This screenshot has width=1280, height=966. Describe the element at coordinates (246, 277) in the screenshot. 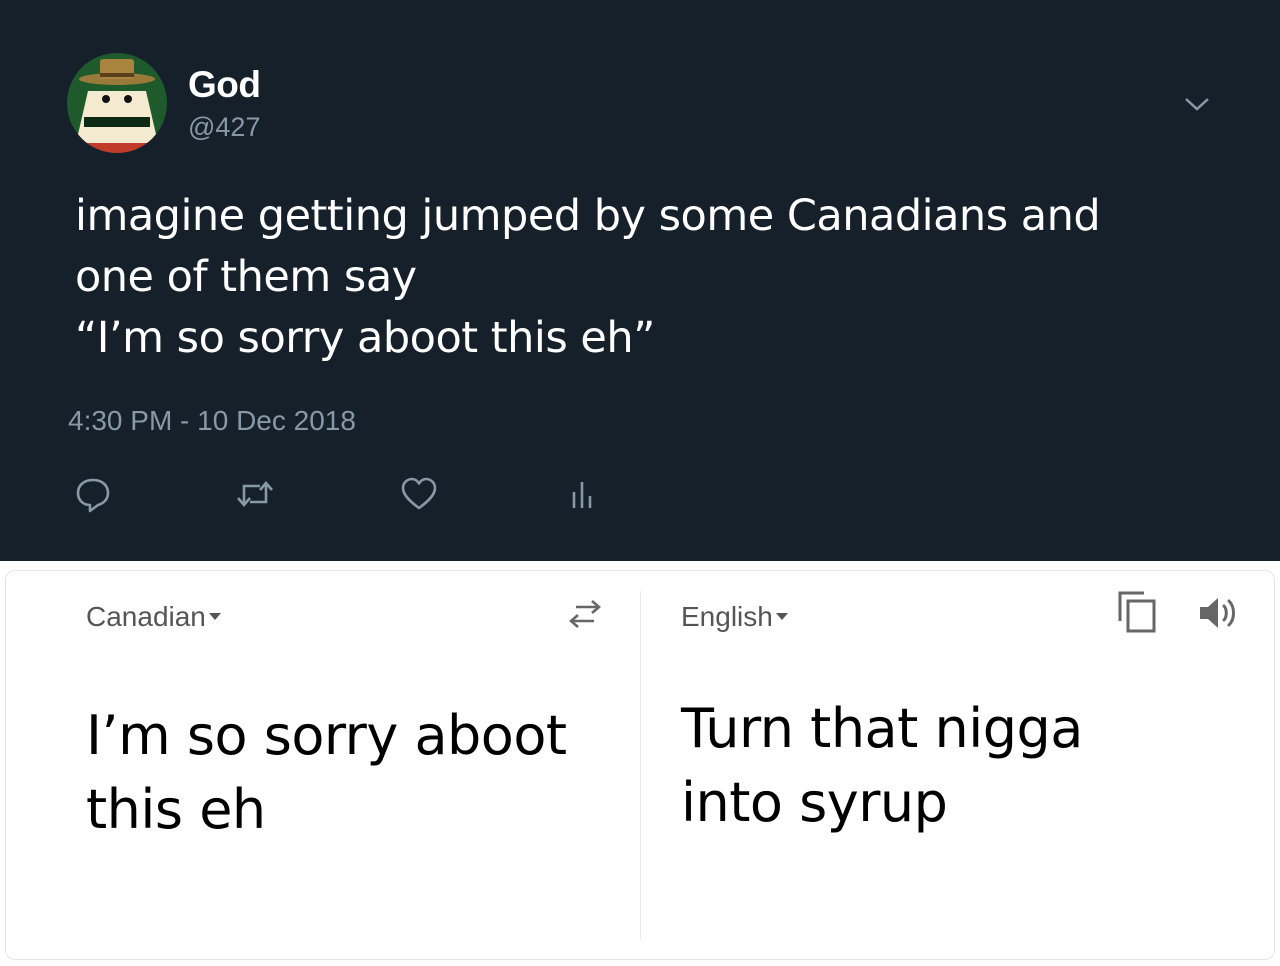

I see `tweet-text-line: one of them say` at that location.